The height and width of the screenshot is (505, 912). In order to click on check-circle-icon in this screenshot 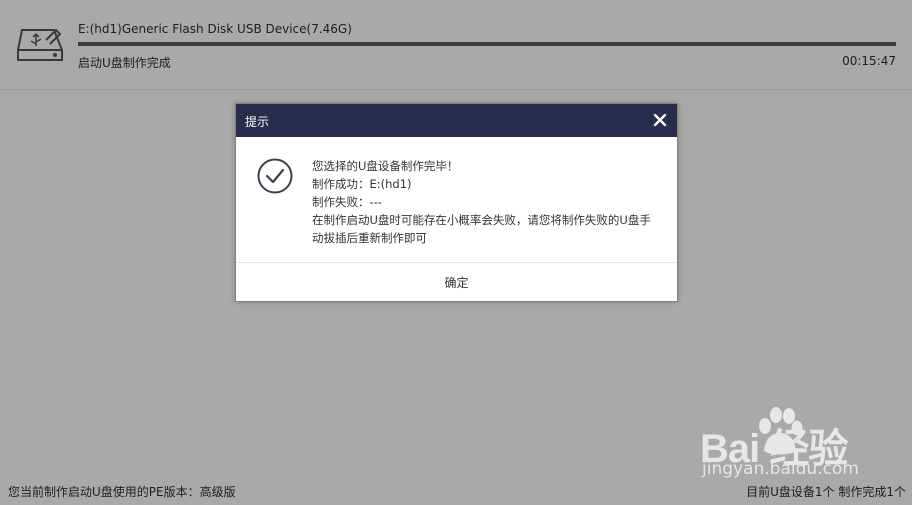, I will do `click(275, 176)`.